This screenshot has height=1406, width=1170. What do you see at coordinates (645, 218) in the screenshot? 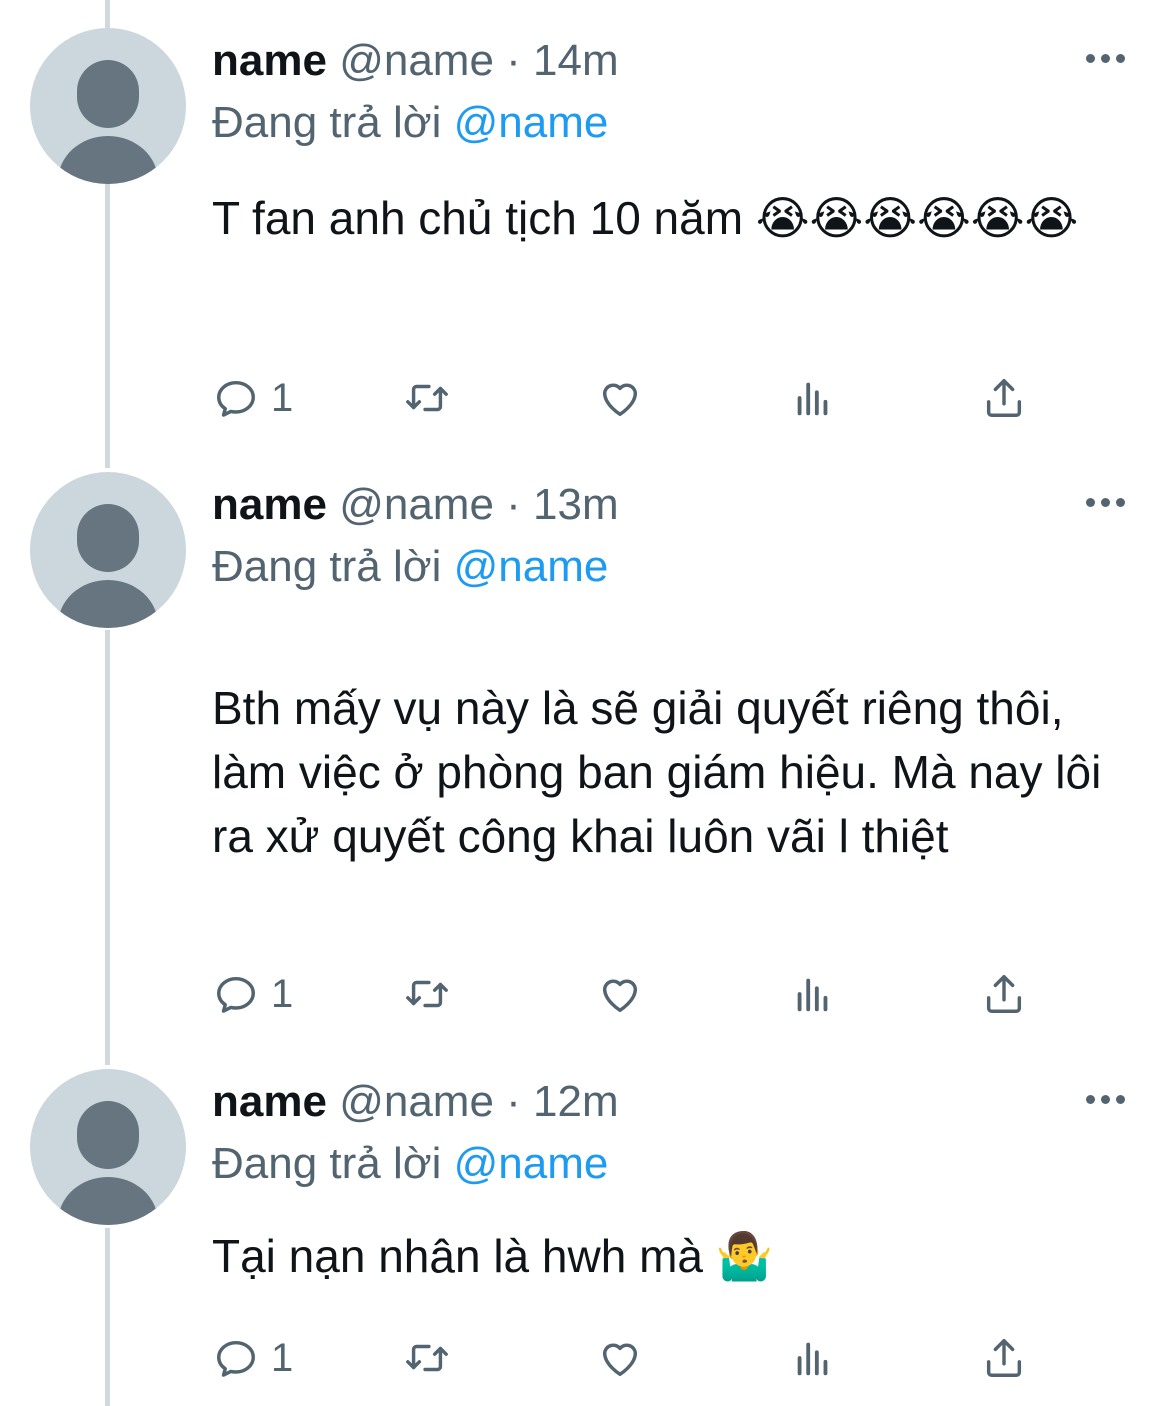
I see `tweet-text: T fan anh chủ tịch 10 năm 😭😭😭😭😭😭` at bounding box center [645, 218].